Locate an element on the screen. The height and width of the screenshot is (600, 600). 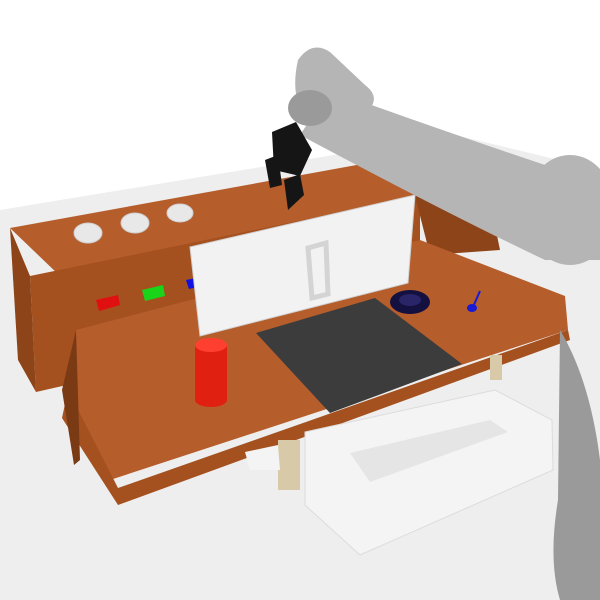
dome-button-left is located at coordinates (88, 233).